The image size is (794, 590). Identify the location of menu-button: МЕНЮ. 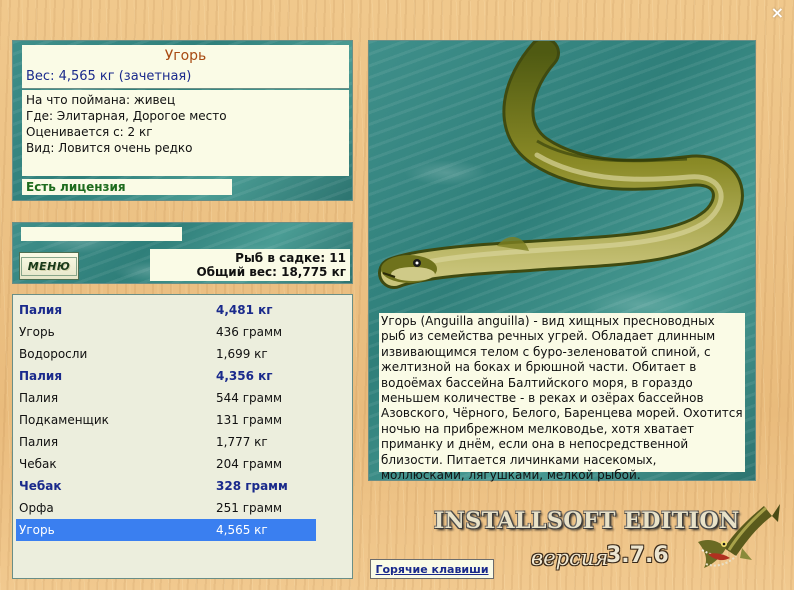
(49, 266).